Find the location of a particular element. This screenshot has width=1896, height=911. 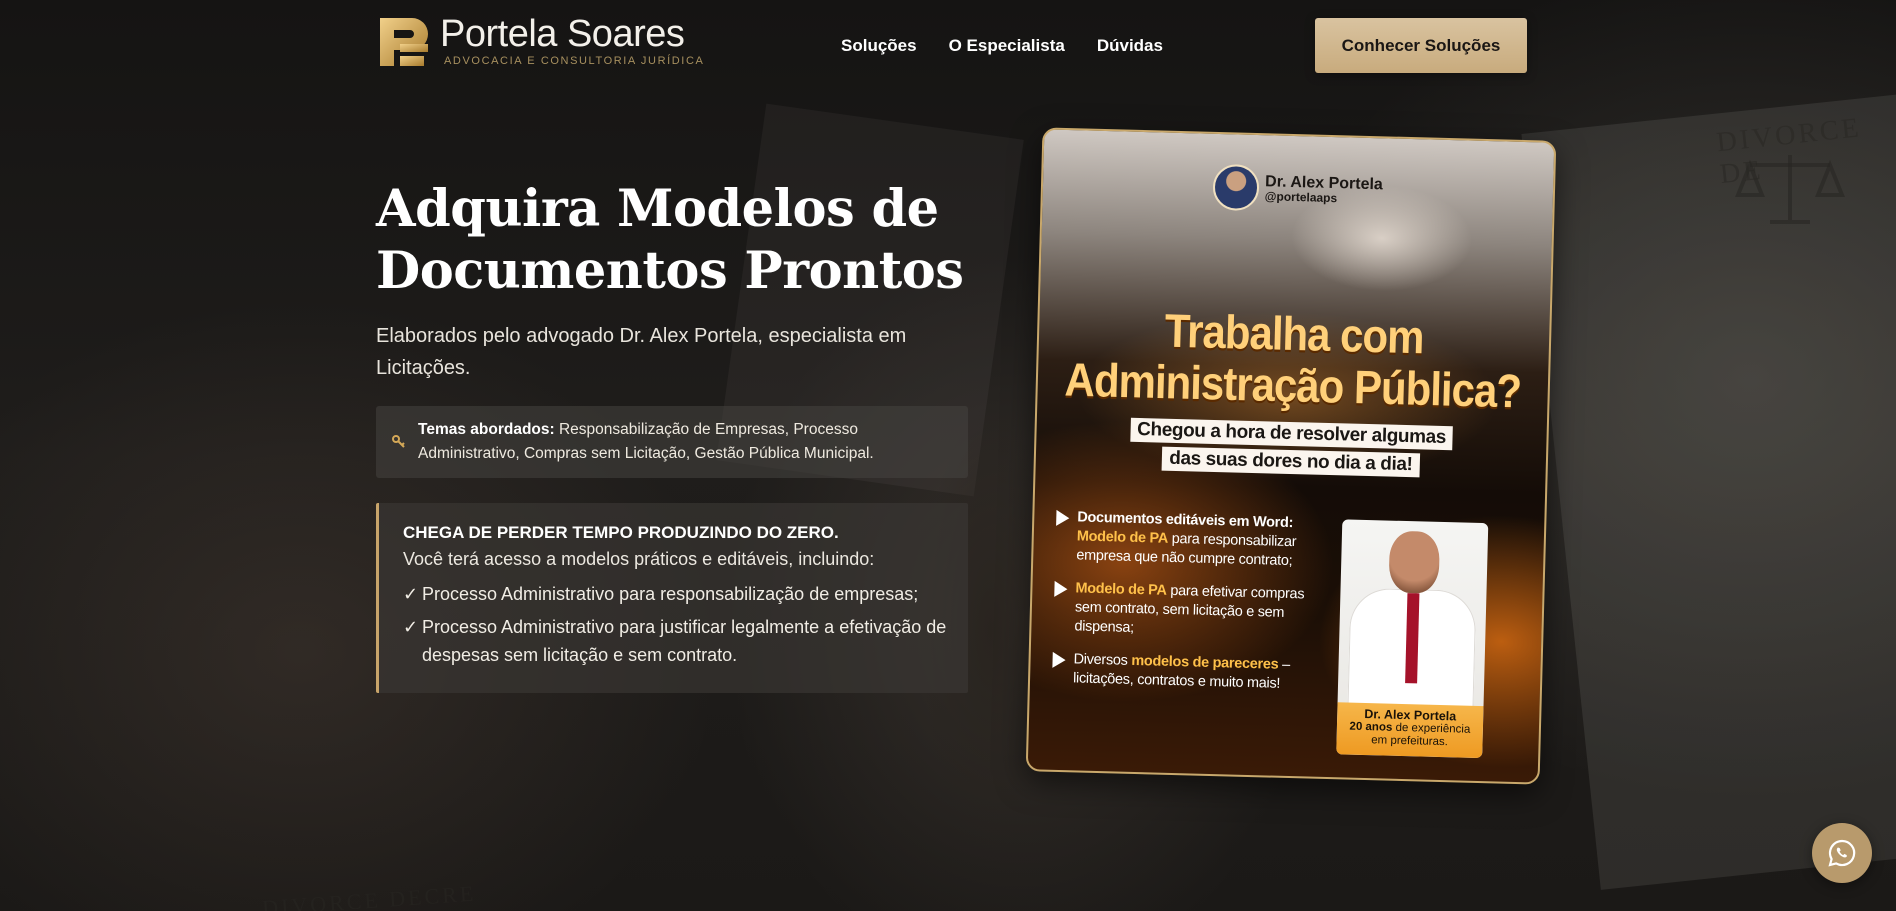

main-nav: Soluções O Especialista Dúvidas is located at coordinates (1002, 46).